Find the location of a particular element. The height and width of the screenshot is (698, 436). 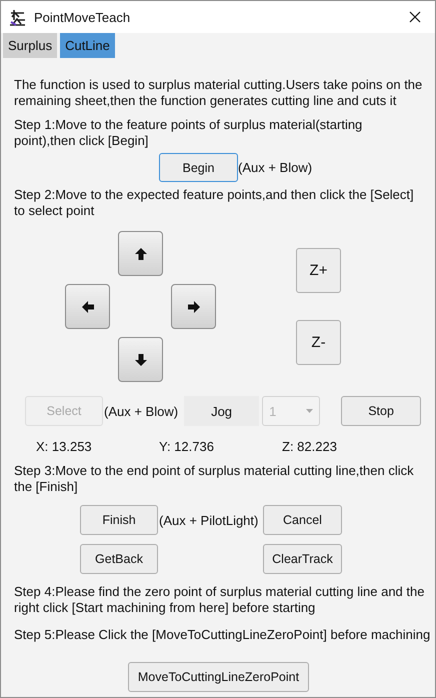

step-text: Step 3:Move to the end point of surplus material cutting line,then click the [Finish] is located at coordinates (214, 479).